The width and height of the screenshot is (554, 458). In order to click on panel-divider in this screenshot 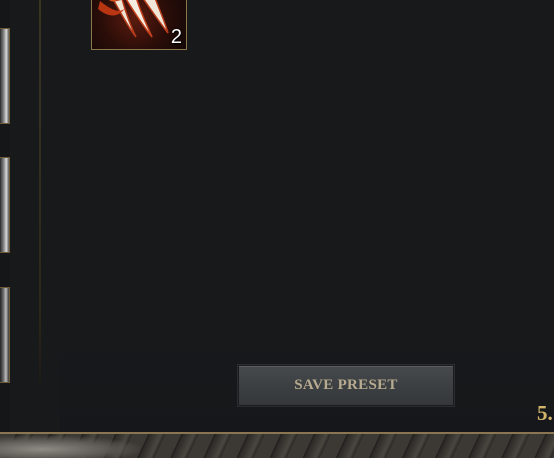, I will do `click(40, 193)`.